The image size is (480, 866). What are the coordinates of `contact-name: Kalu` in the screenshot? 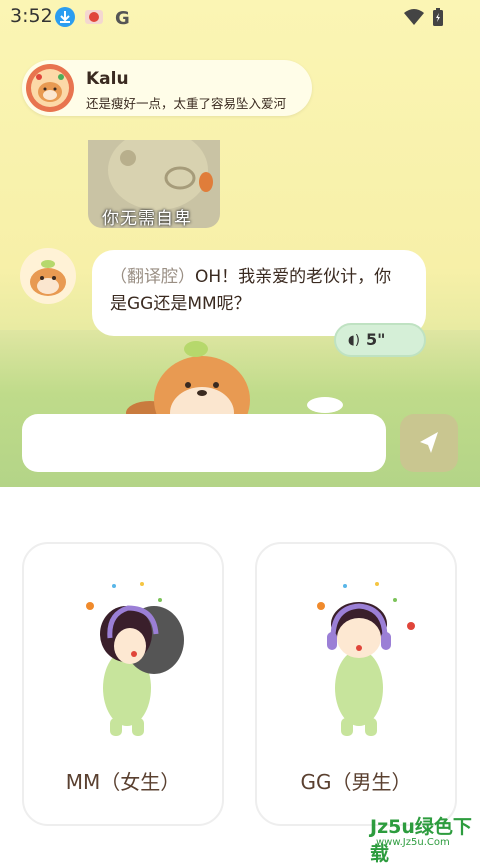 It's located at (107, 79).